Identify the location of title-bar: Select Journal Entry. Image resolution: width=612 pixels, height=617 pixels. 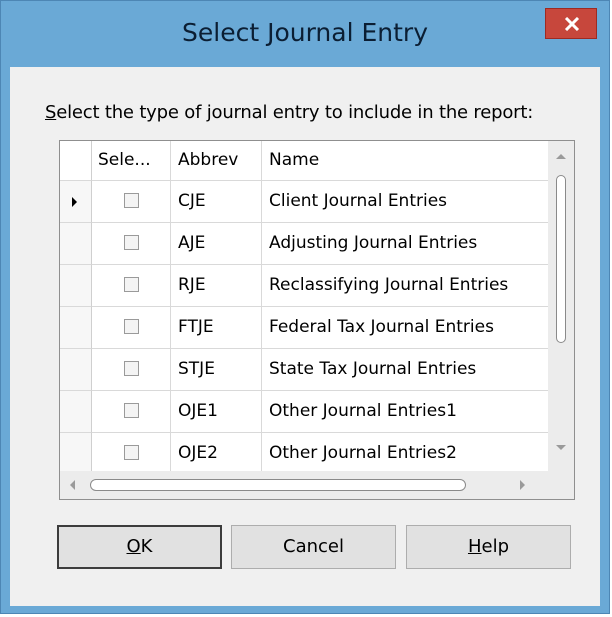
(305, 34).